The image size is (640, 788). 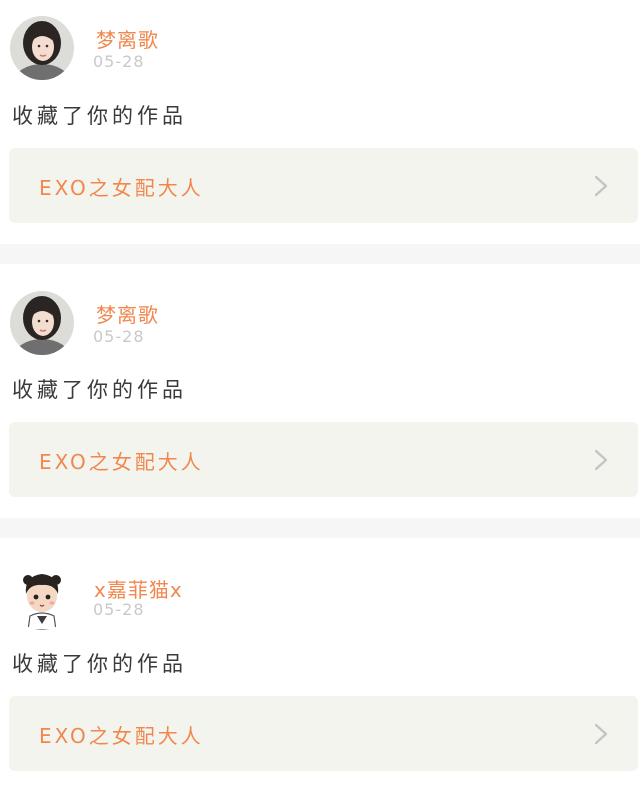 I want to click on cartoon-boy-icon, so click(x=42, y=598).